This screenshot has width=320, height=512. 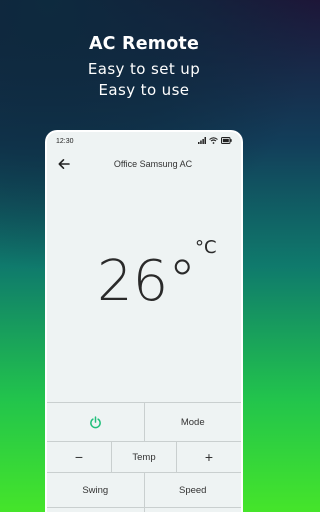 What do you see at coordinates (193, 510) in the screenshot?
I see `more-button-right` at bounding box center [193, 510].